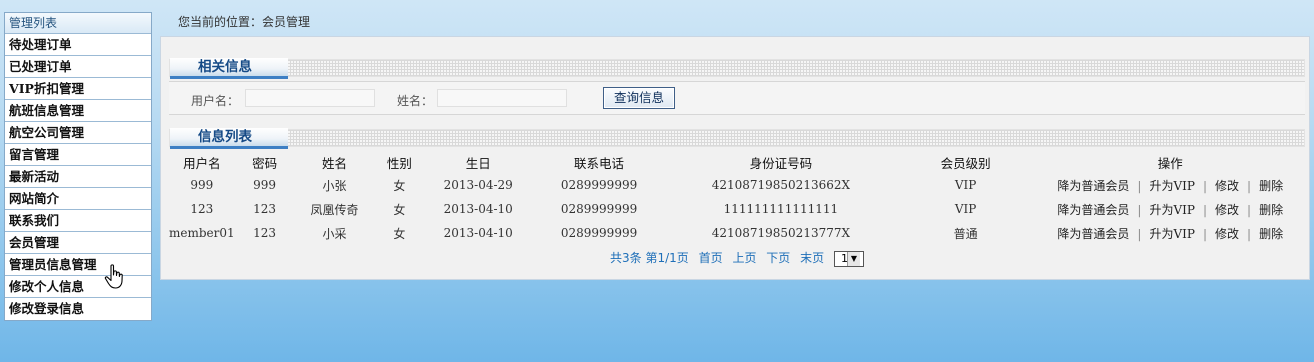  I want to click on cell-name: 小采, so click(334, 233).